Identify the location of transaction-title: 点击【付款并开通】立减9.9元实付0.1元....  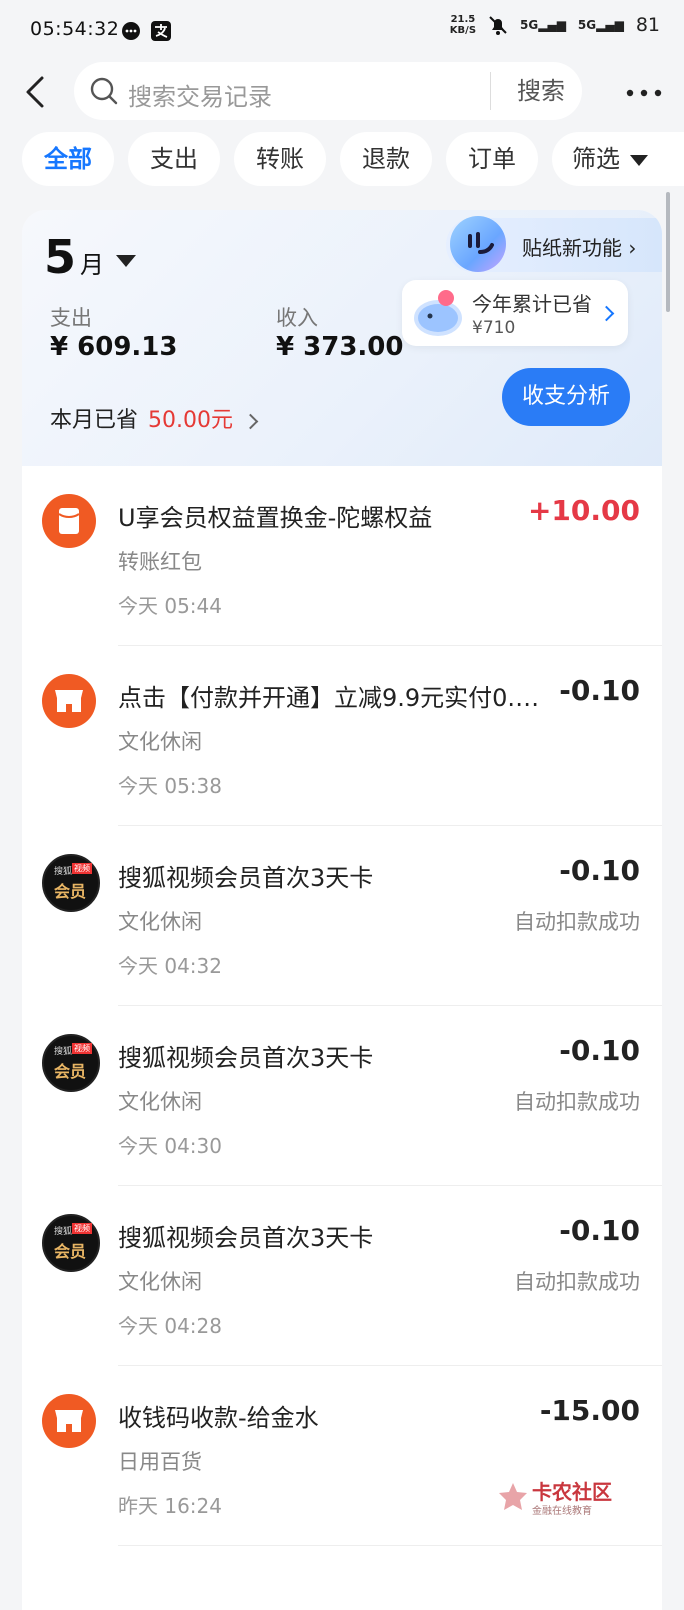
(333, 698).